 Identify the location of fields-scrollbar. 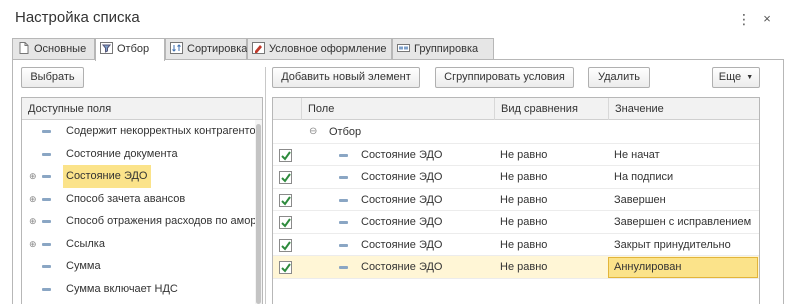
(258, 212).